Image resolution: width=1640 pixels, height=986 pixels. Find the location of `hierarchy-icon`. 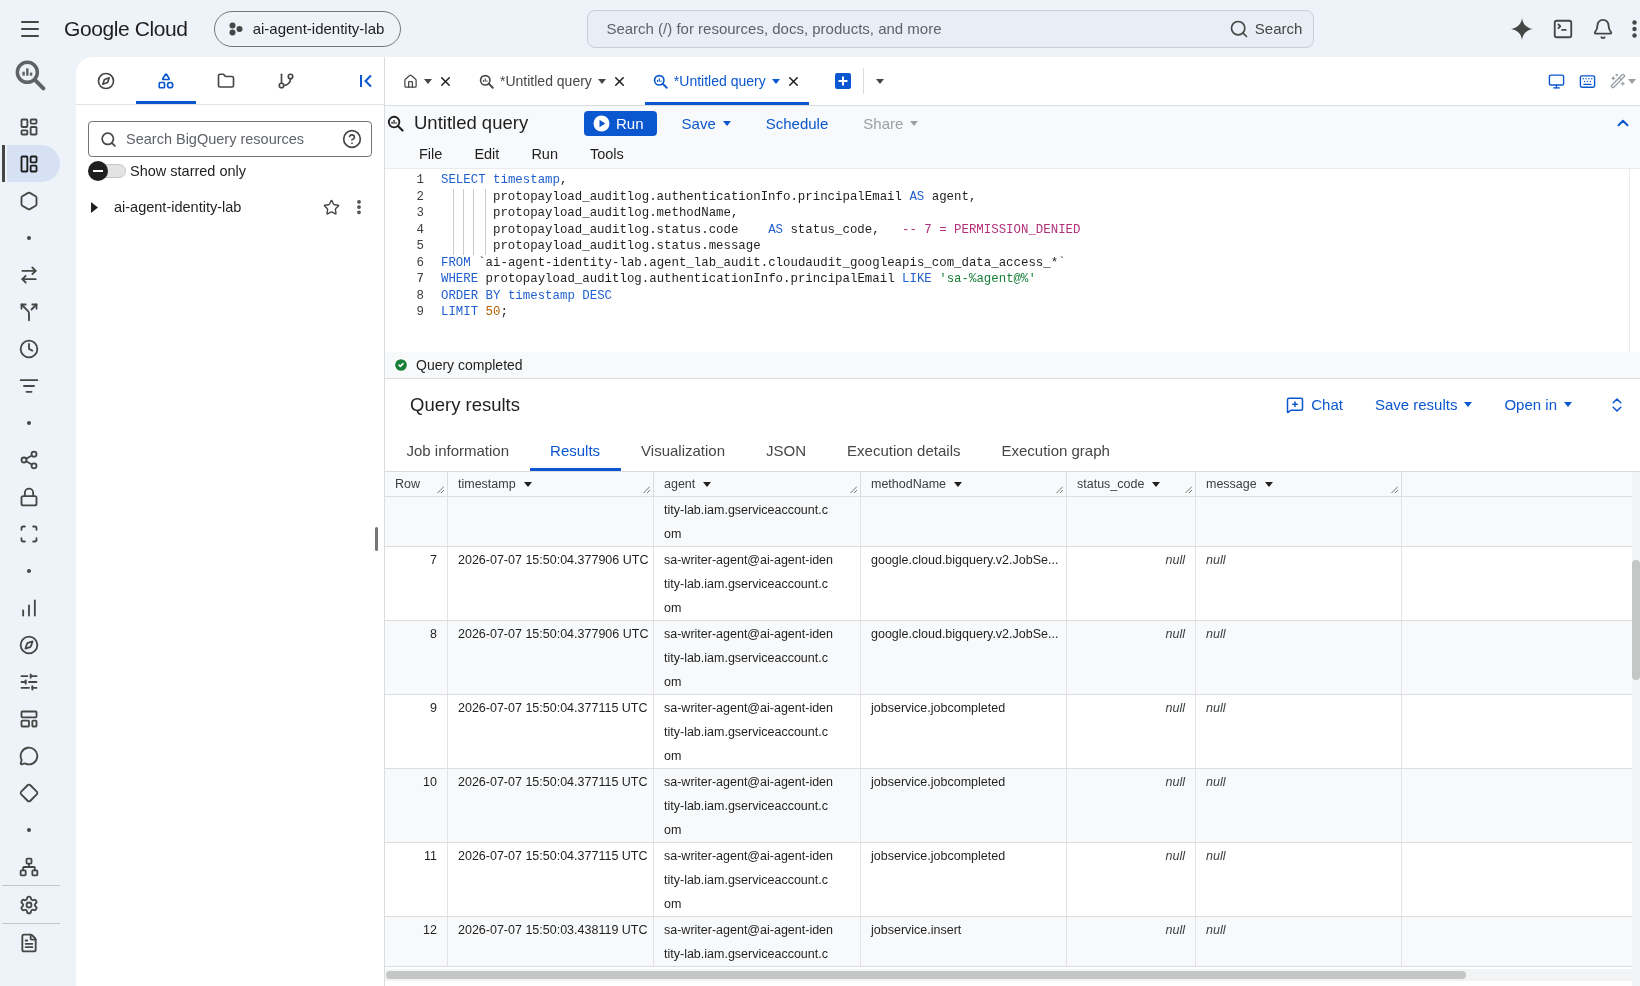

hierarchy-icon is located at coordinates (29, 866).